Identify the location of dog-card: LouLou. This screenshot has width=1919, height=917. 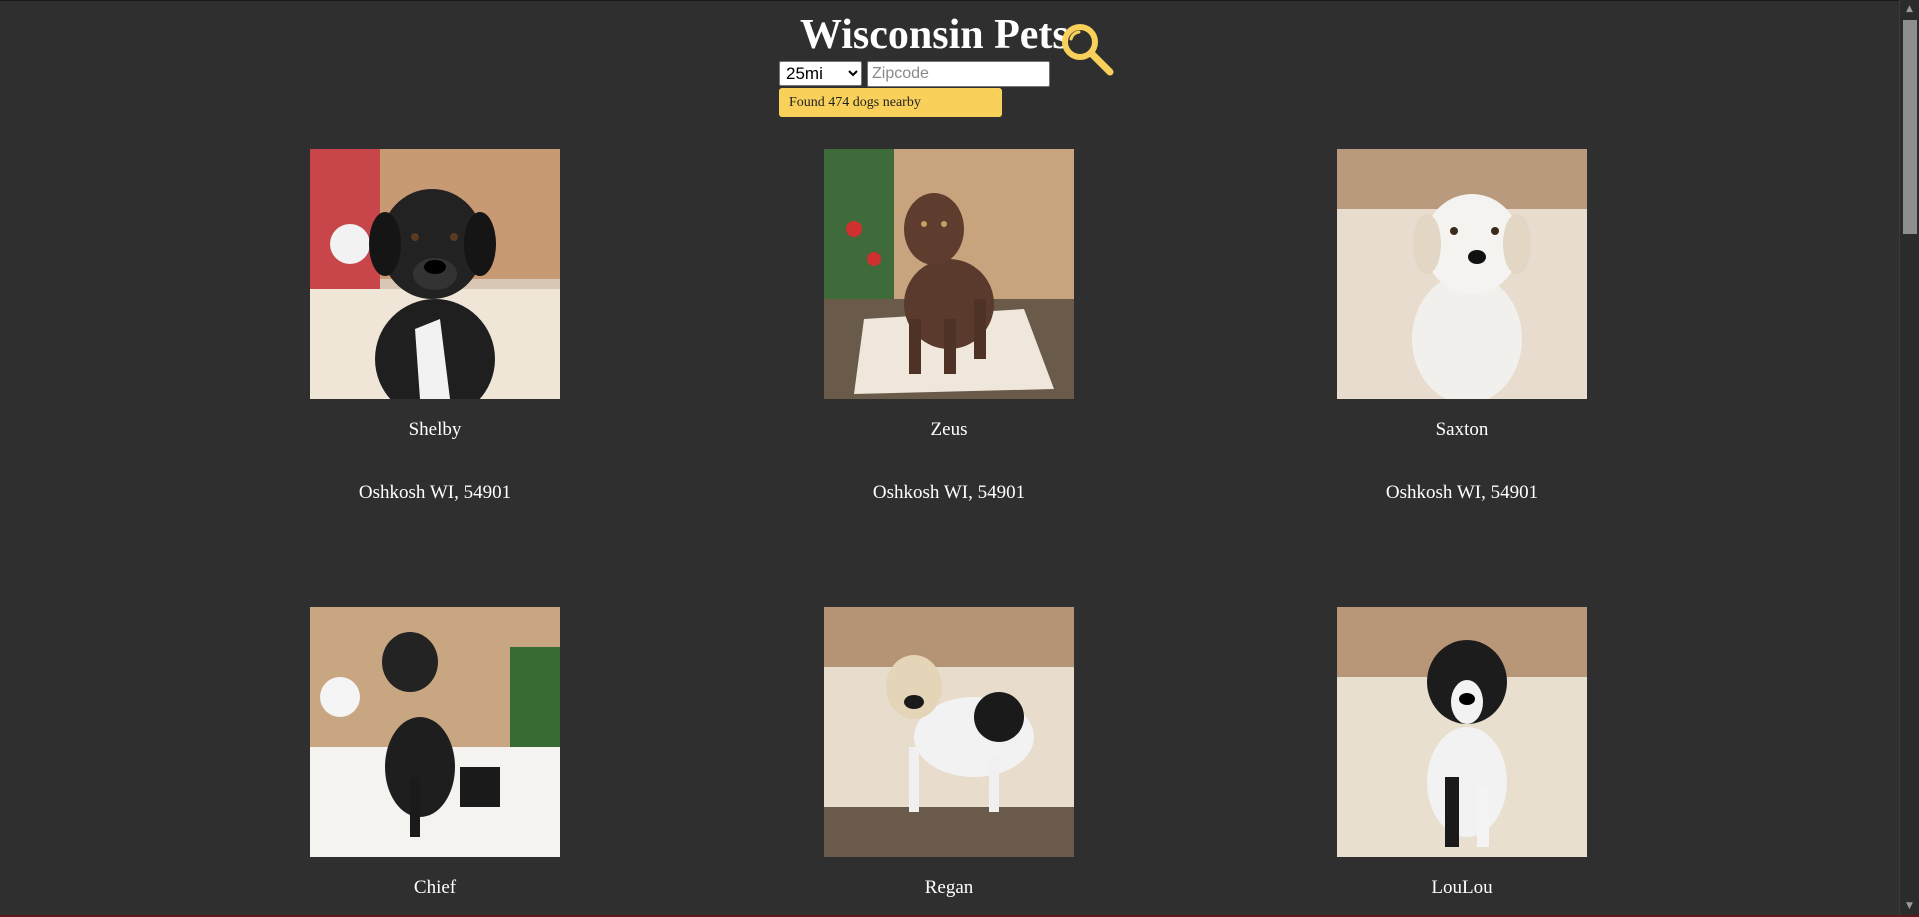
(1462, 752).